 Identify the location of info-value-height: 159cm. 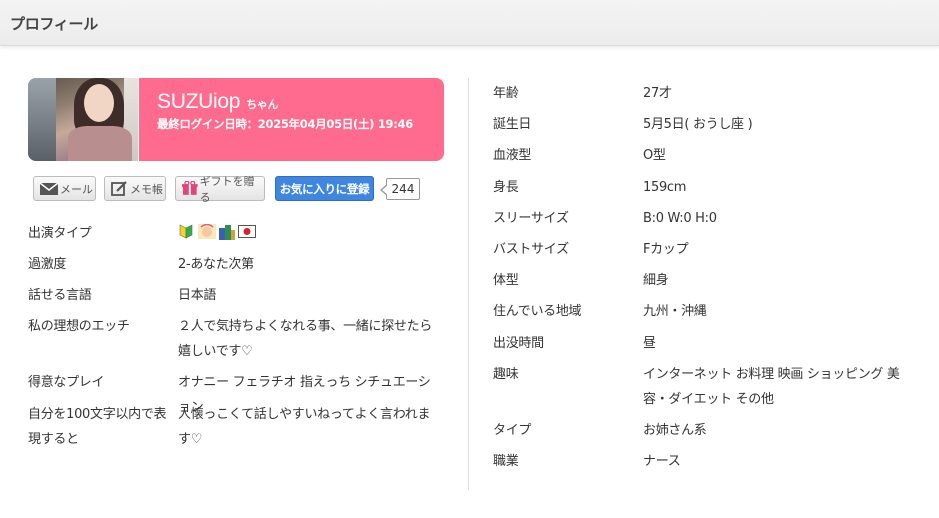
(665, 187).